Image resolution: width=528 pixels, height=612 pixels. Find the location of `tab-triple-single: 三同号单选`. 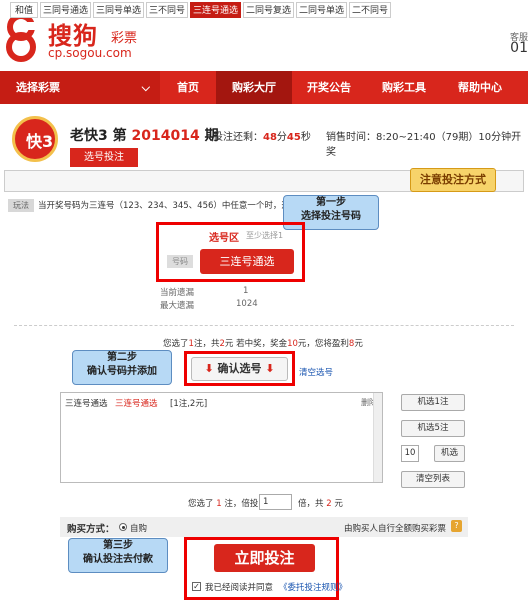

tab-triple-single: 三同号单选 is located at coordinates (118, 10).